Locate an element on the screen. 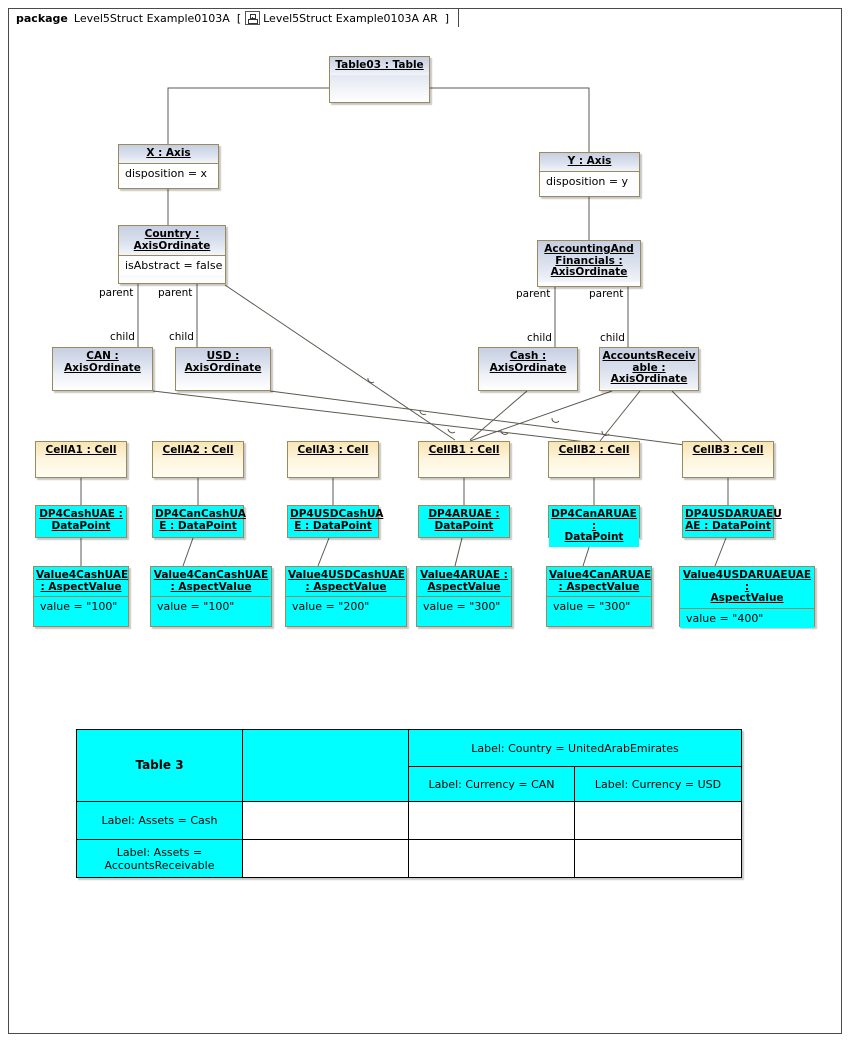  node-country-title: Country : AxisOrdinate is located at coordinates (172, 240).